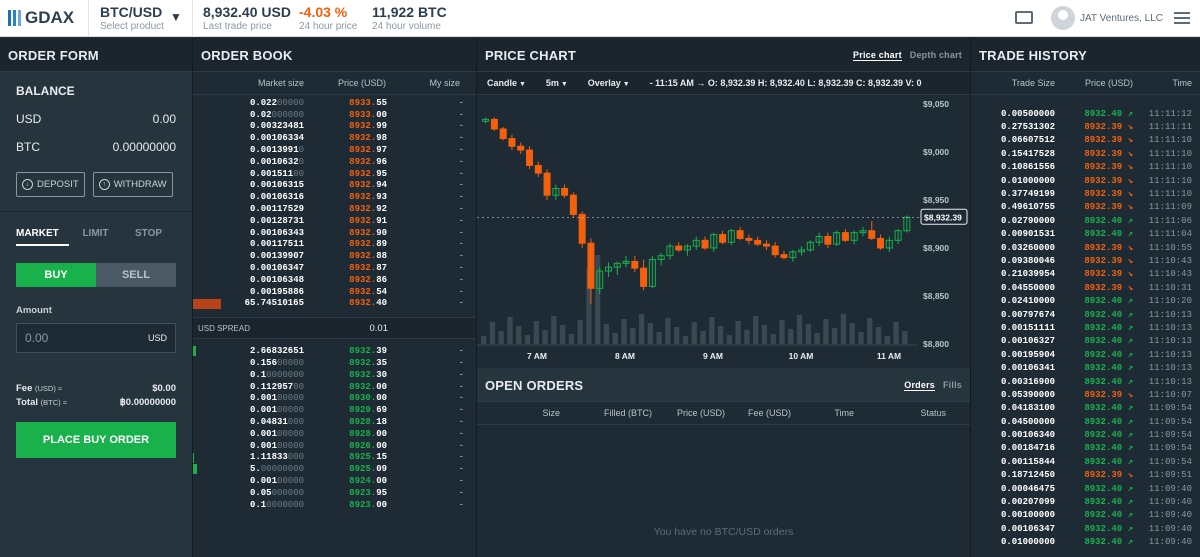 The width and height of the screenshot is (1200, 557). Describe the element at coordinates (1027, 448) in the screenshot. I see `trade-size: 0.00184716` at that location.